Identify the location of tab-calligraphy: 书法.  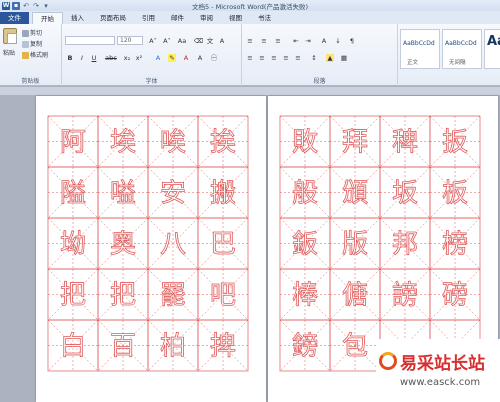
(264, 18).